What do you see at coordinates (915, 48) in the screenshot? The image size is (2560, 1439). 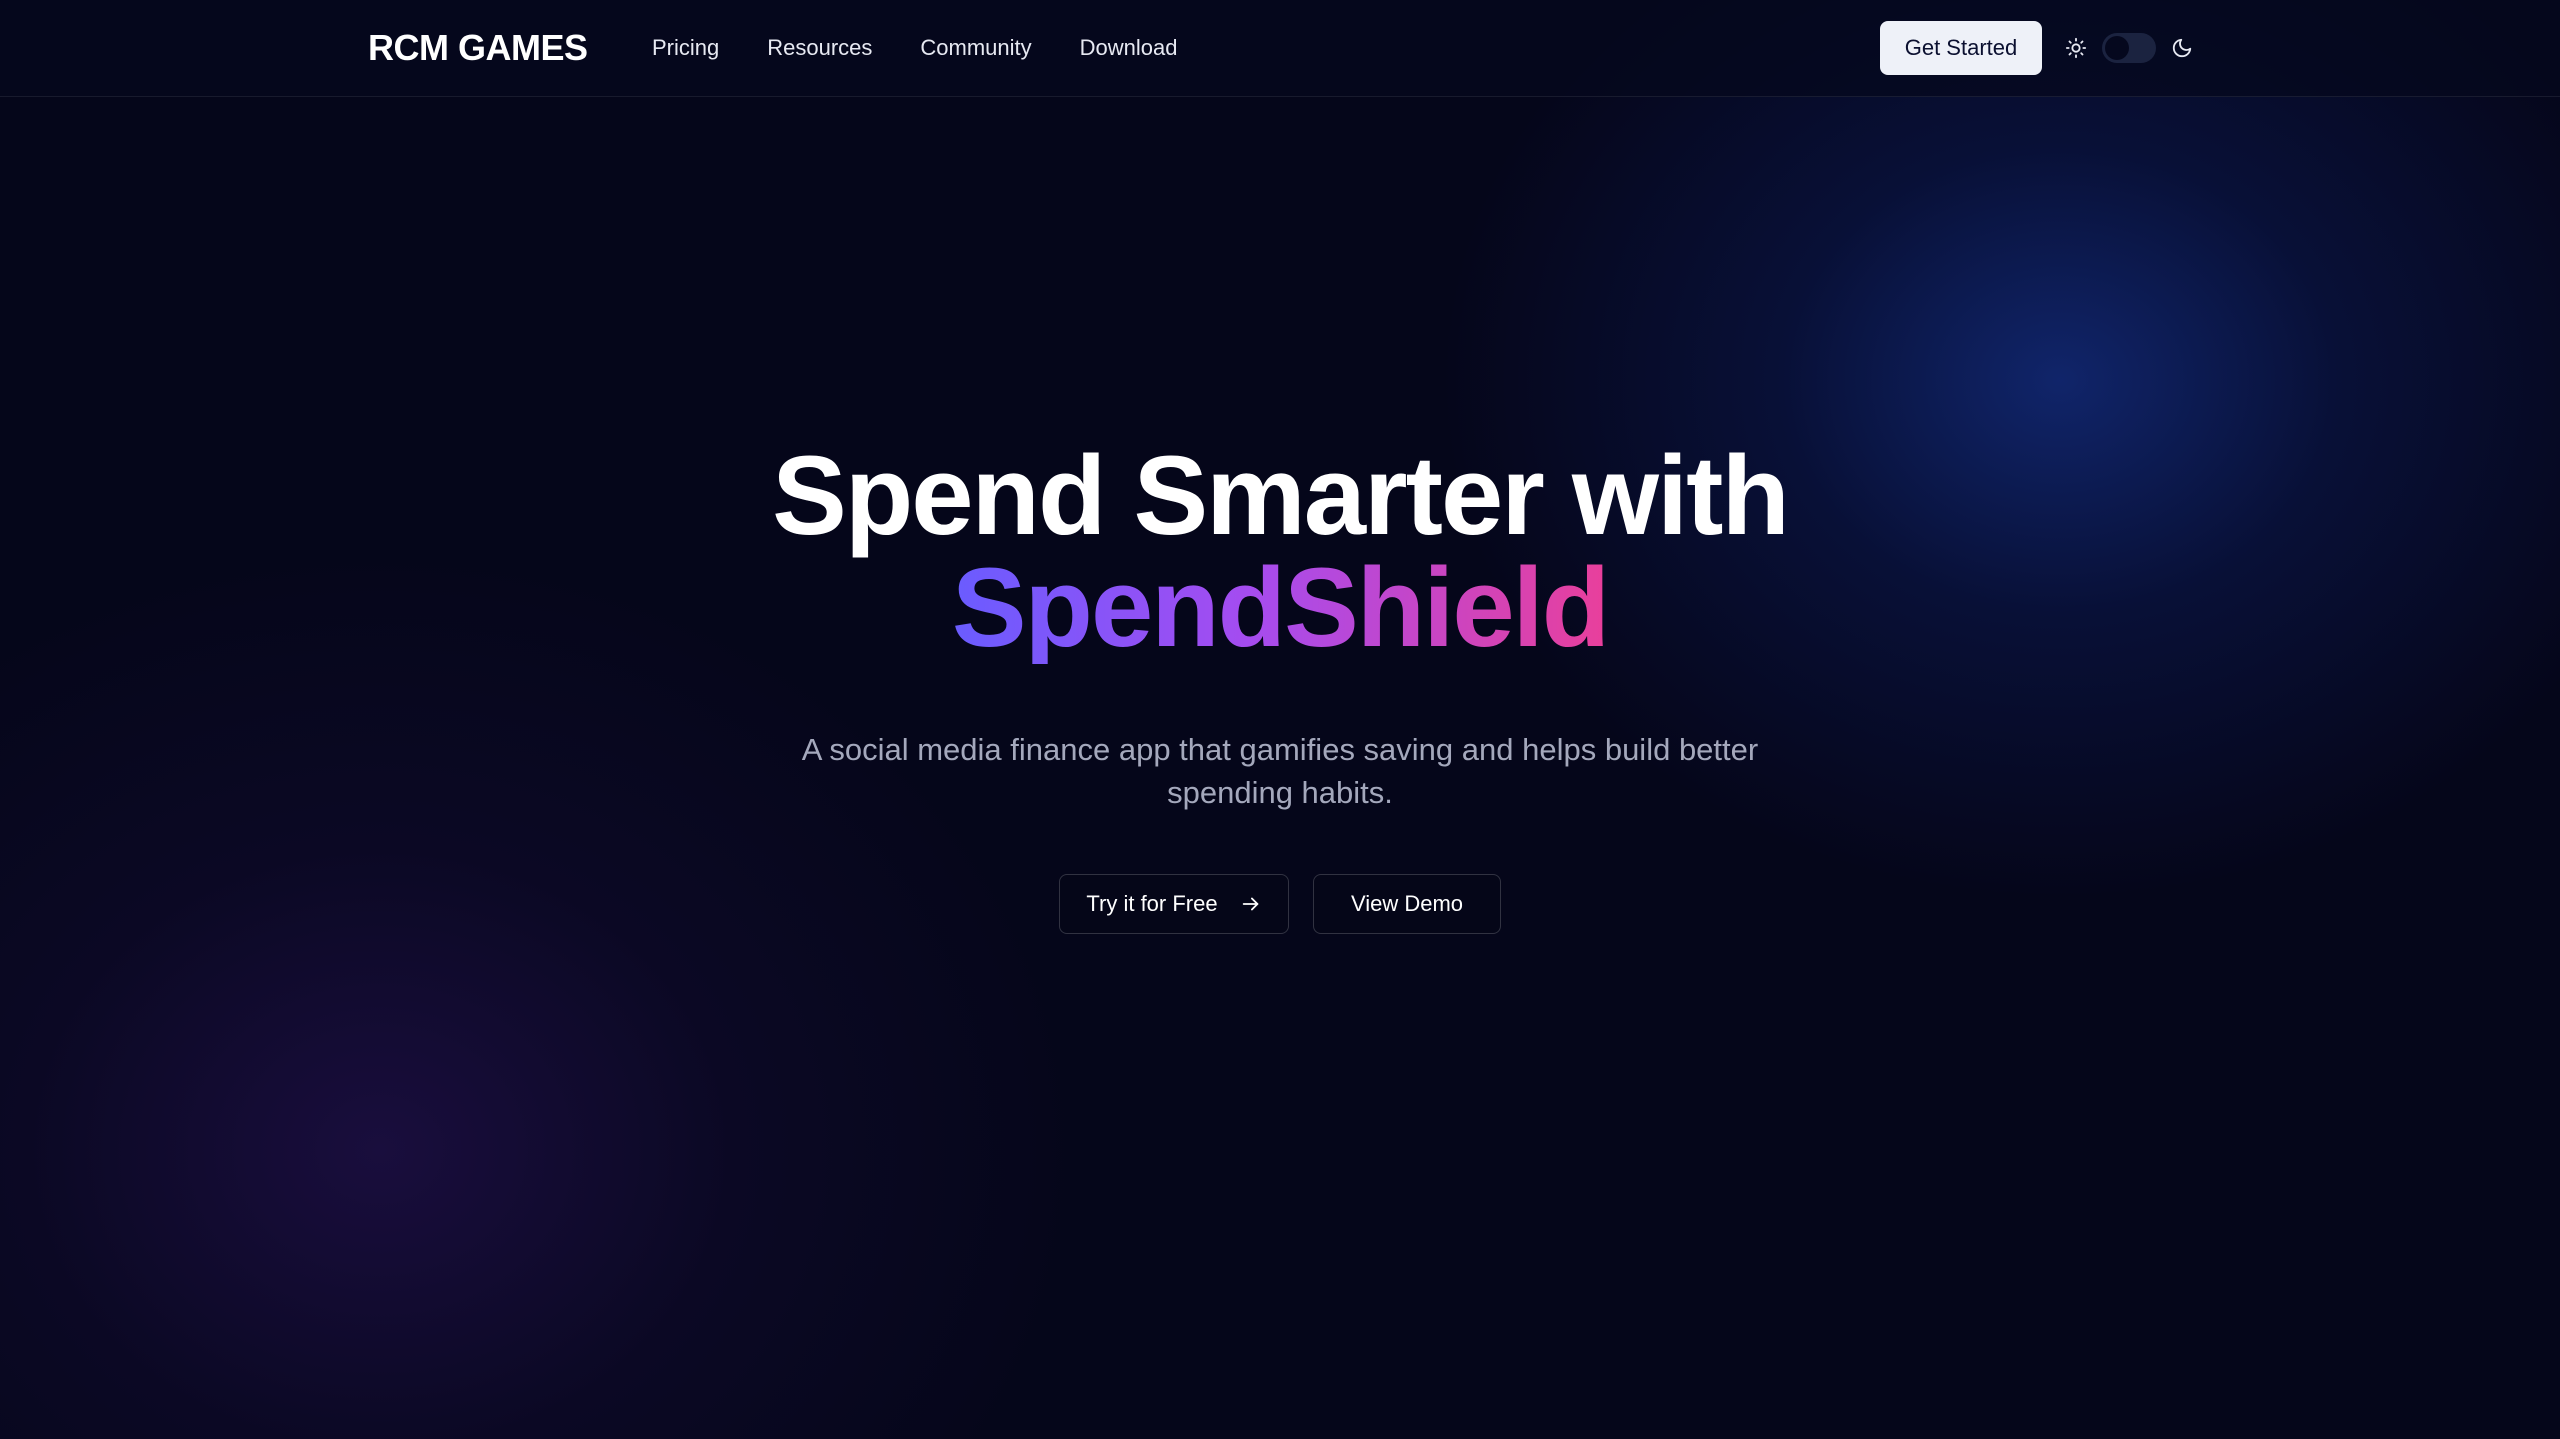 I see `nav-links: Pricing Resources Community Download` at bounding box center [915, 48].